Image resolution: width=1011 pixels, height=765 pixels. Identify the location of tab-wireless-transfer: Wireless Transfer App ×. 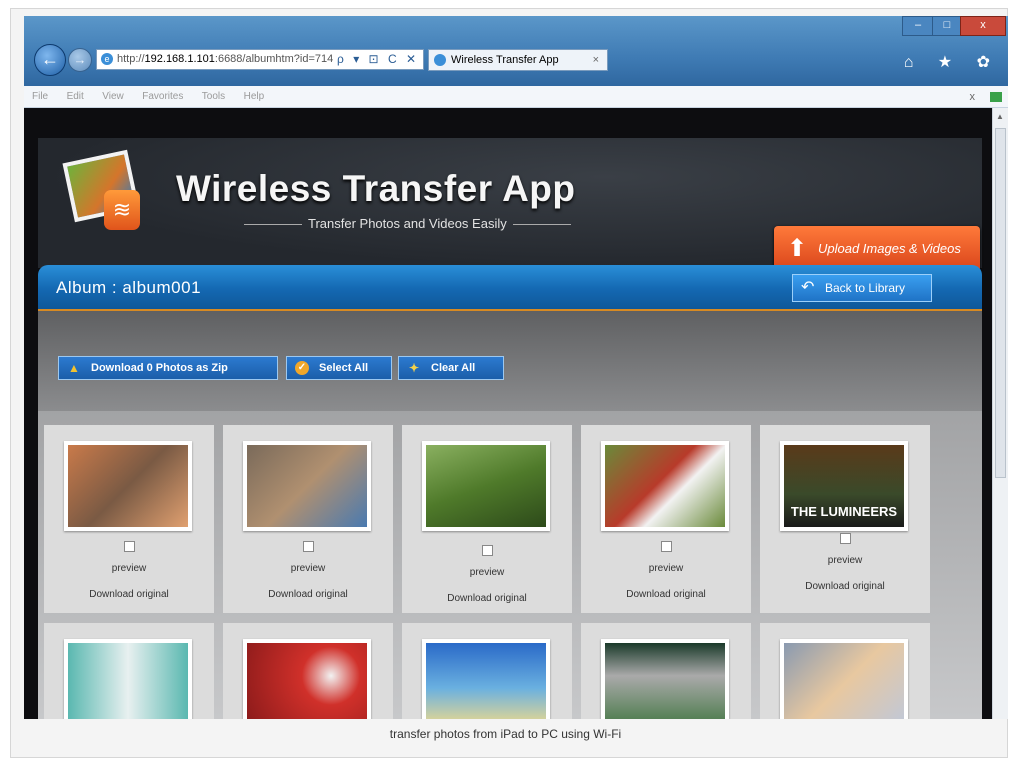
(518, 60).